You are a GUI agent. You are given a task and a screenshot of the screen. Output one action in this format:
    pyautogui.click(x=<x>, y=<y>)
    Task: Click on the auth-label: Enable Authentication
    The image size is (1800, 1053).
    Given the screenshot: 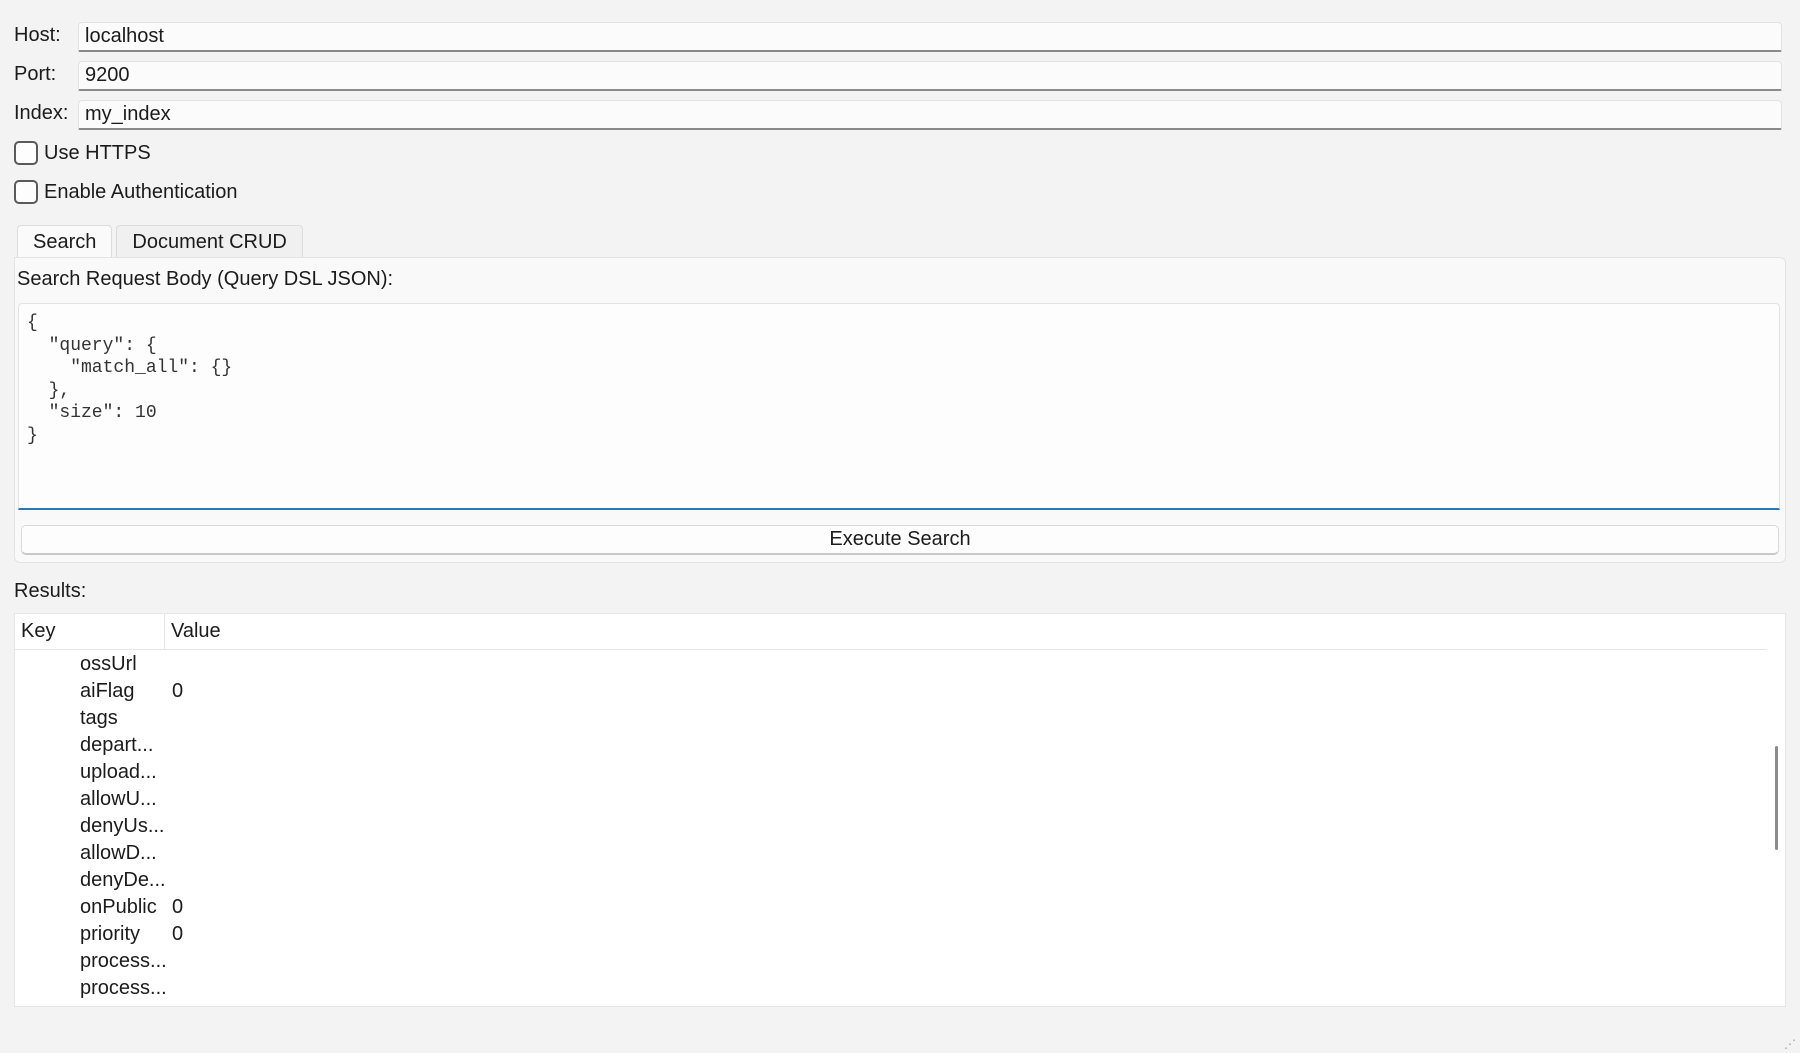 What is the action you would take?
    pyautogui.click(x=141, y=191)
    